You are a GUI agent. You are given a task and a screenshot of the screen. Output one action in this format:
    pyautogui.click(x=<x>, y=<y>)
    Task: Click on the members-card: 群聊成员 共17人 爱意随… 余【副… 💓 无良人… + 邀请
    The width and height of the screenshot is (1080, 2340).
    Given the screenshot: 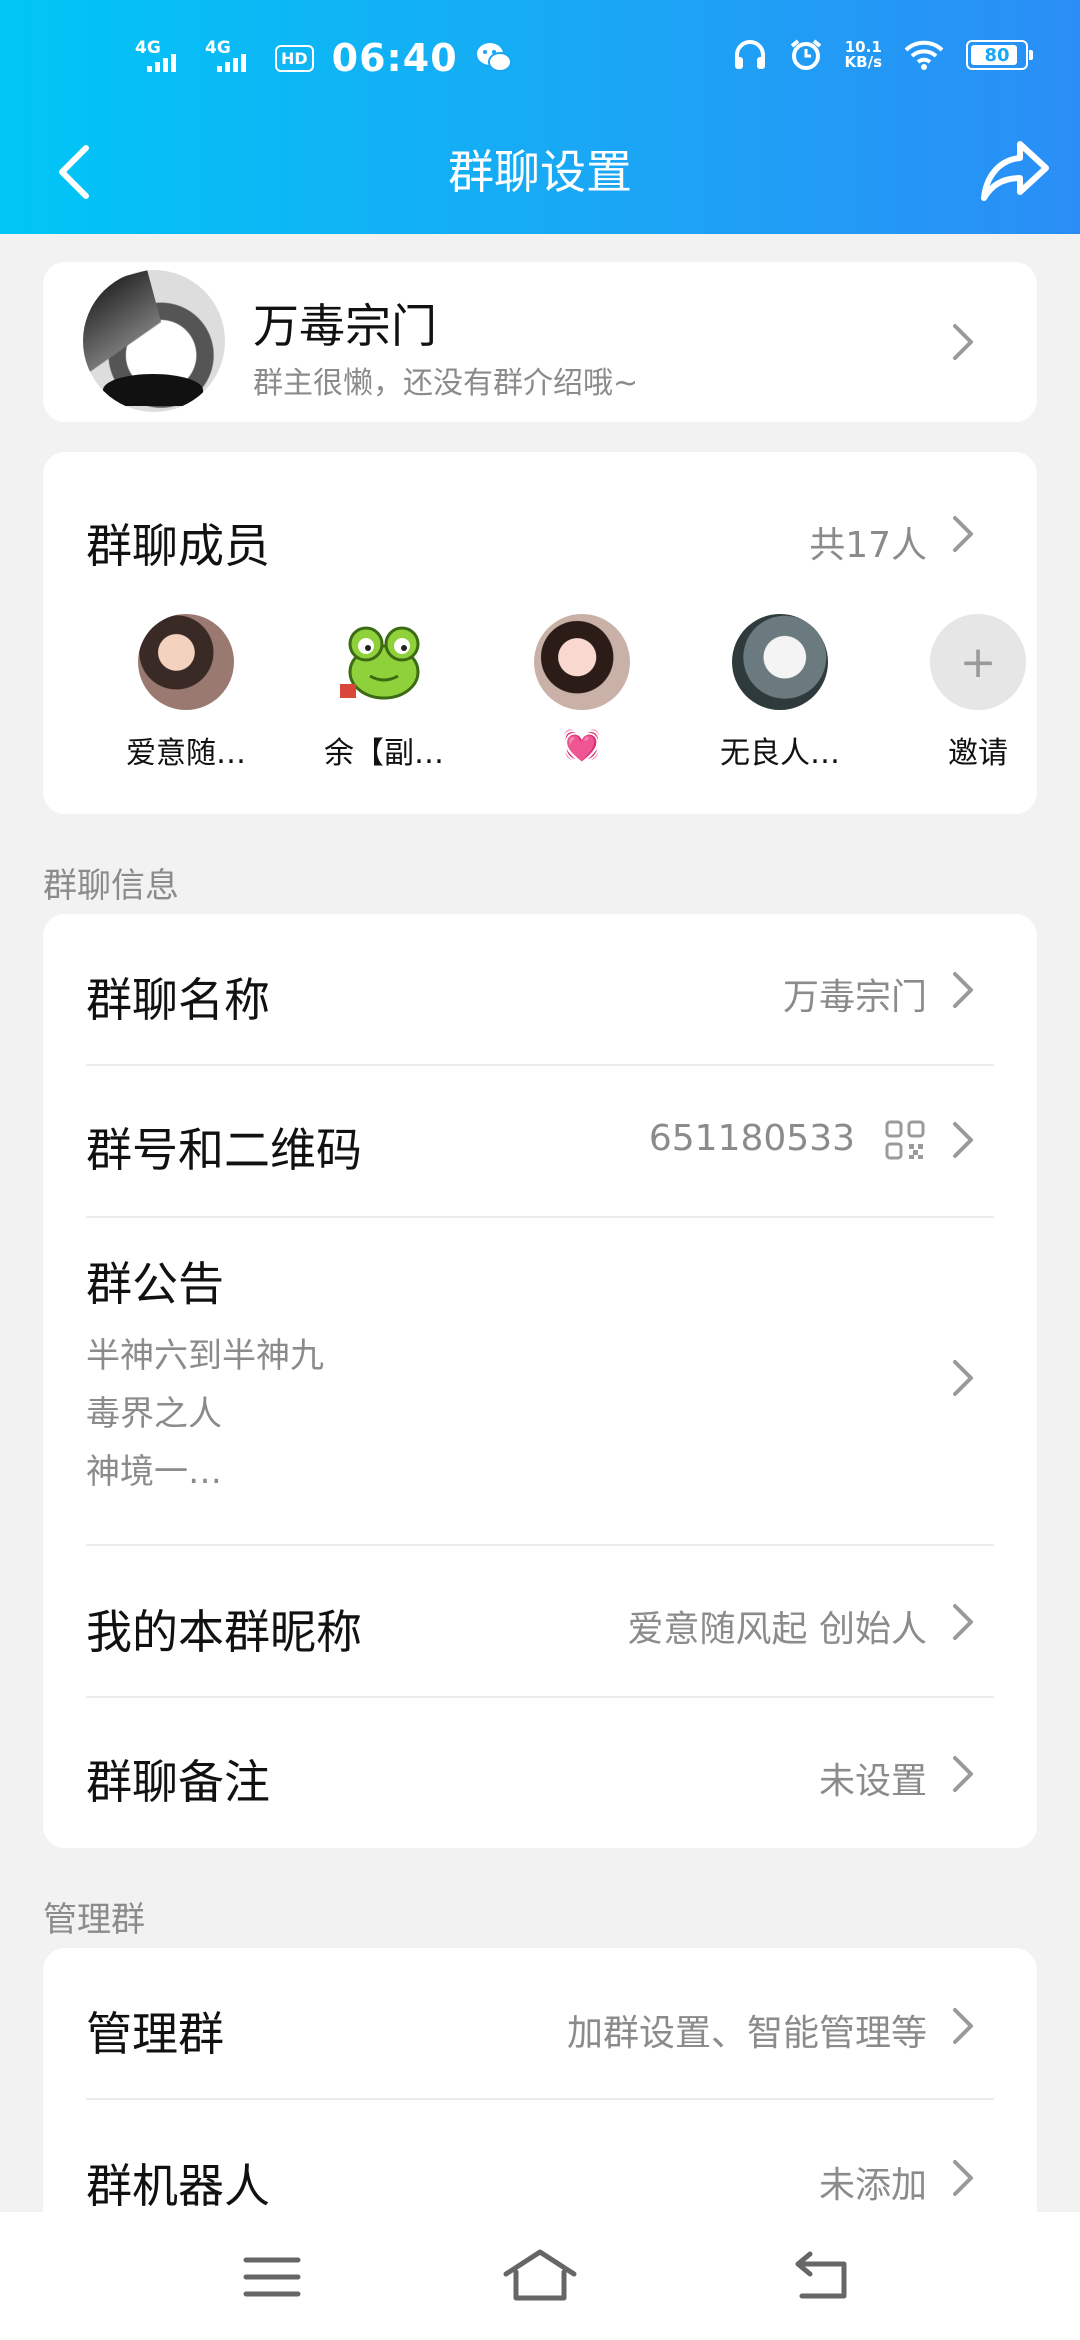 What is the action you would take?
    pyautogui.click(x=540, y=633)
    